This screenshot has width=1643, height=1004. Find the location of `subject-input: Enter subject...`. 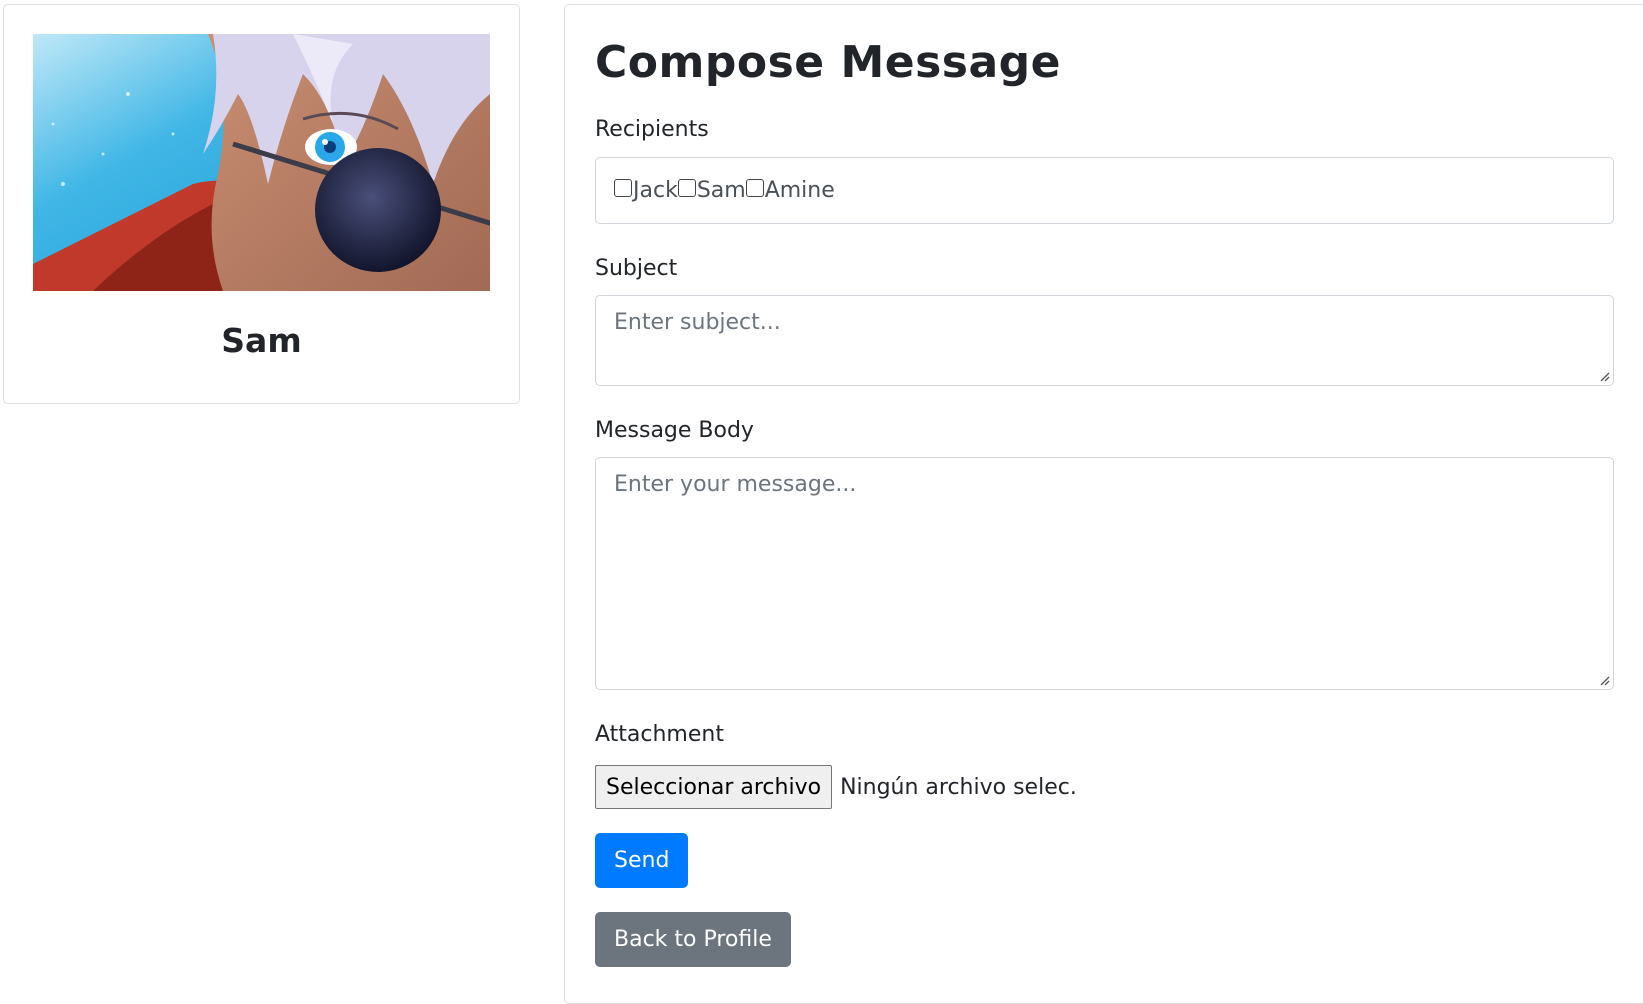

subject-input: Enter subject... is located at coordinates (1104, 340).